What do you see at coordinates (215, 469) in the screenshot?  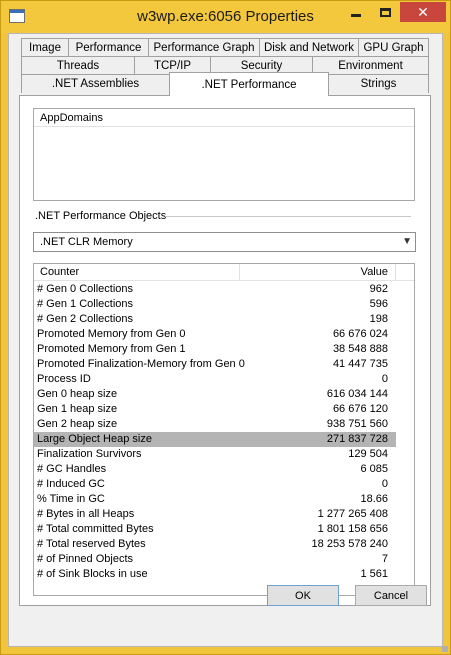 I see `table-row: # GC Handles 6 085` at bounding box center [215, 469].